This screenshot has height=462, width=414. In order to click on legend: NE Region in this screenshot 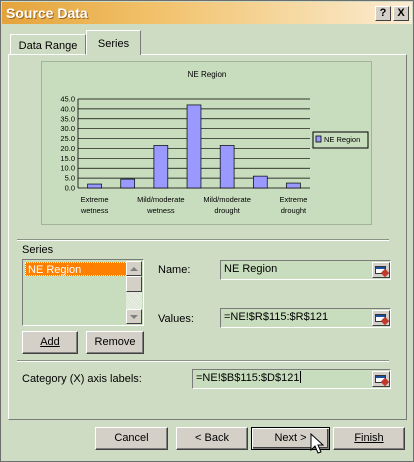, I will do `click(340, 140)`.